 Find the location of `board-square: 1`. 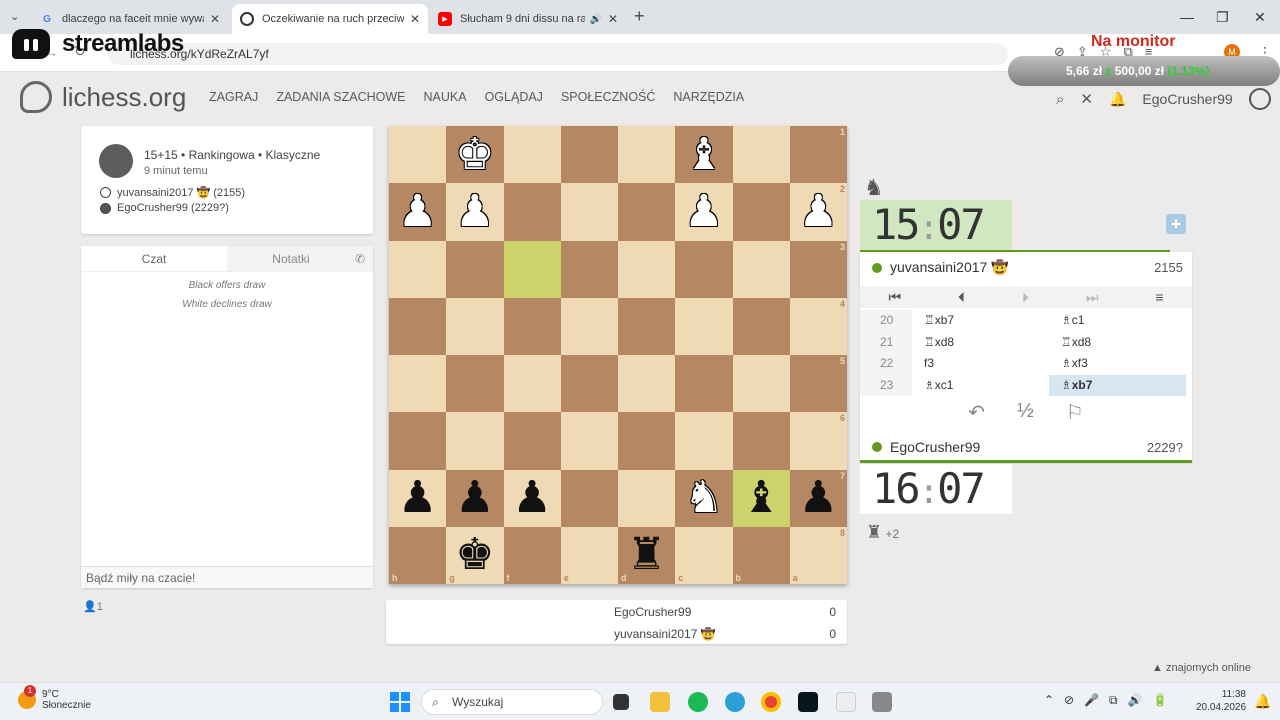

board-square: 1 is located at coordinates (818, 155).